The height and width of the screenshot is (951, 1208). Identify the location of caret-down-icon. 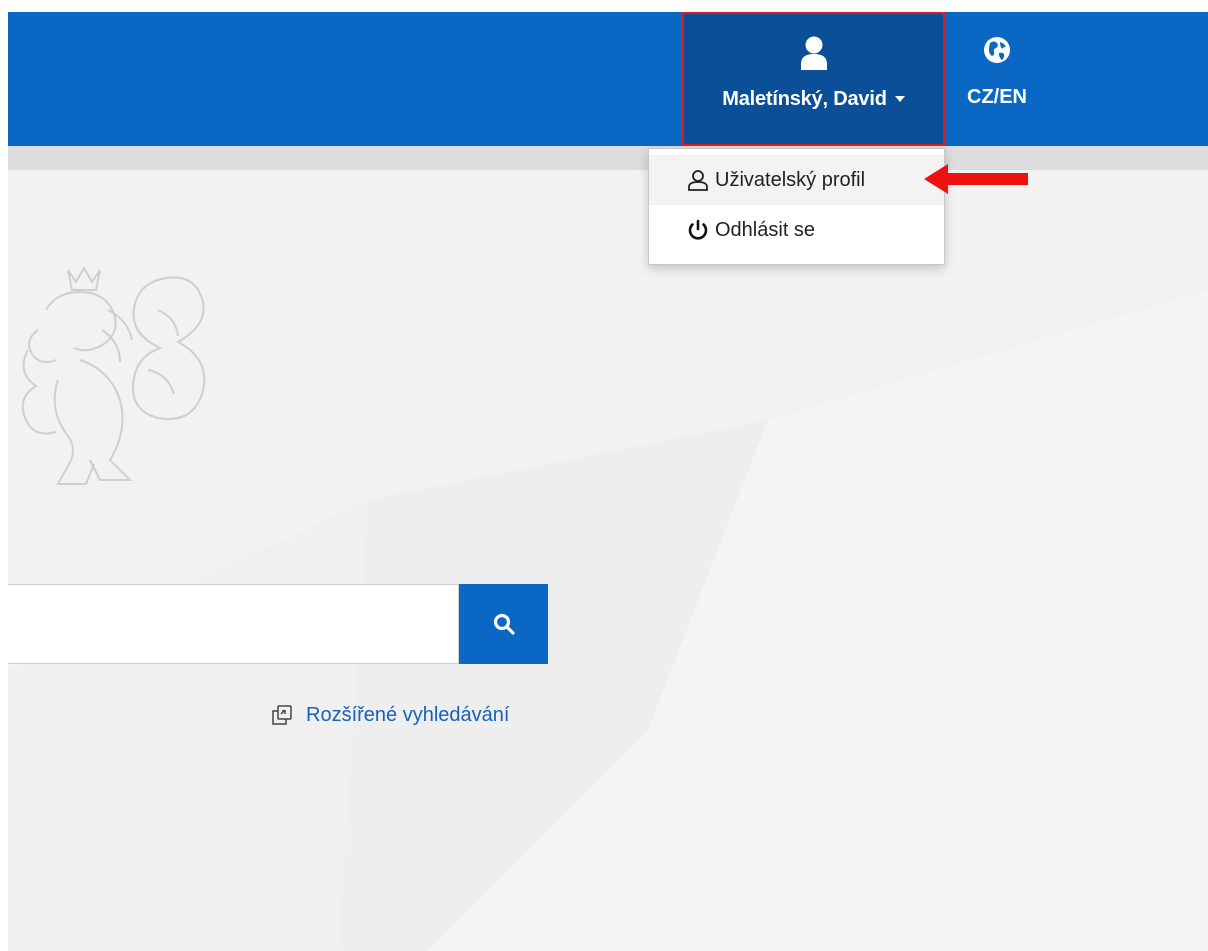
(899, 99).